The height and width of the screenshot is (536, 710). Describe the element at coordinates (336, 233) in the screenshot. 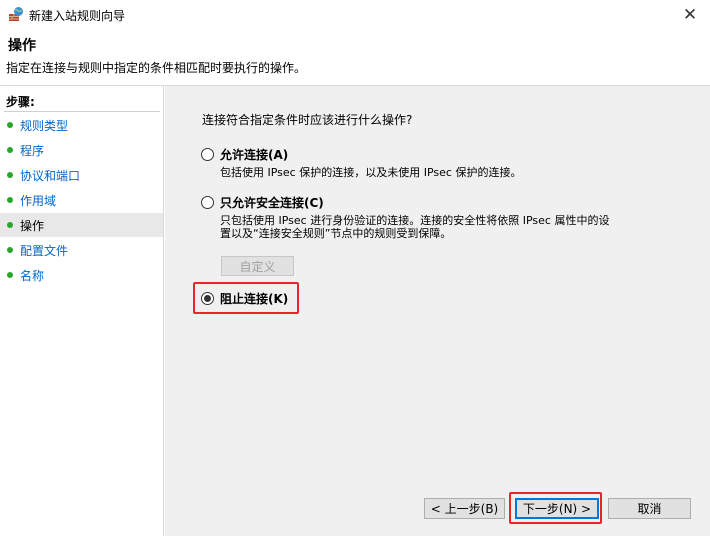

I see `secure-only-description-line2: 置以及“连接安全规则”节点中的规则受到保障。` at that location.